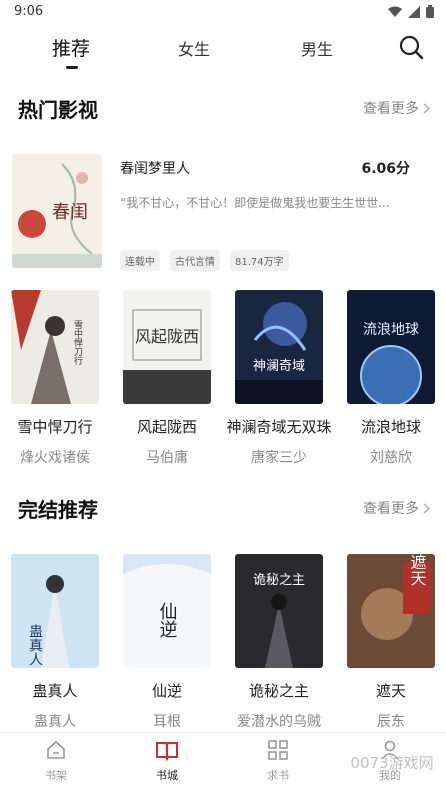  I want to click on bookstore-icon, so click(167, 751).